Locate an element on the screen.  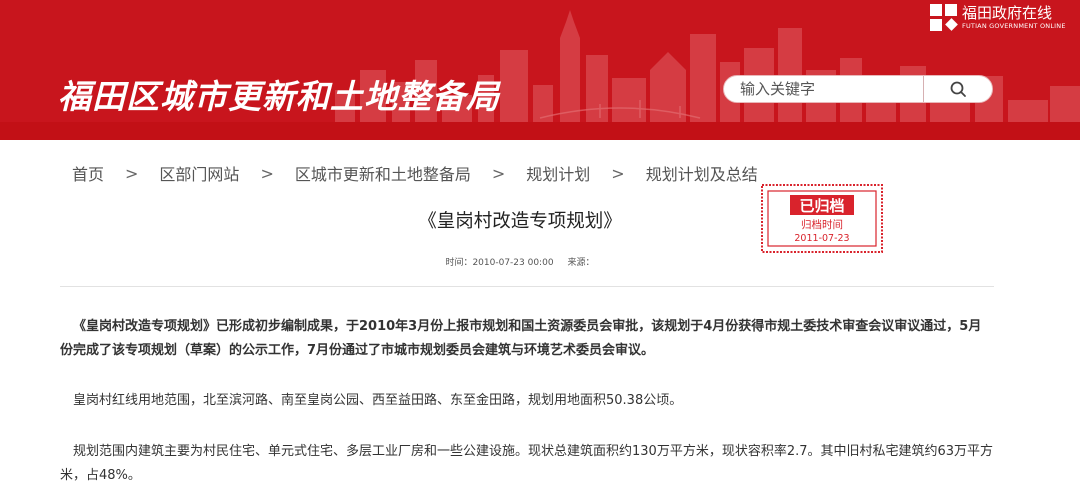
article-meta: 时间：2010-07-23 00:00 来源： is located at coordinates (520, 261).